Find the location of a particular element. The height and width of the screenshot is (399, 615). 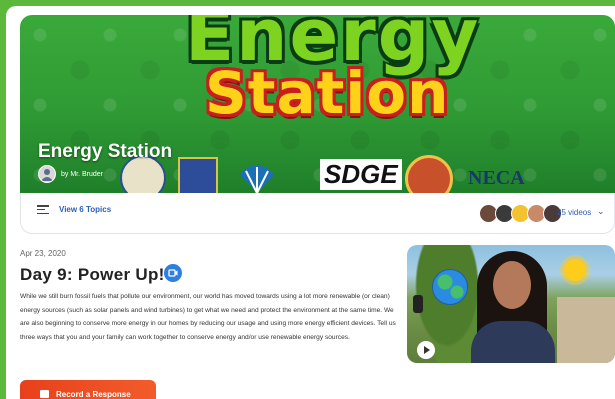

sponsor-fan-logo is located at coordinates (257, 179).